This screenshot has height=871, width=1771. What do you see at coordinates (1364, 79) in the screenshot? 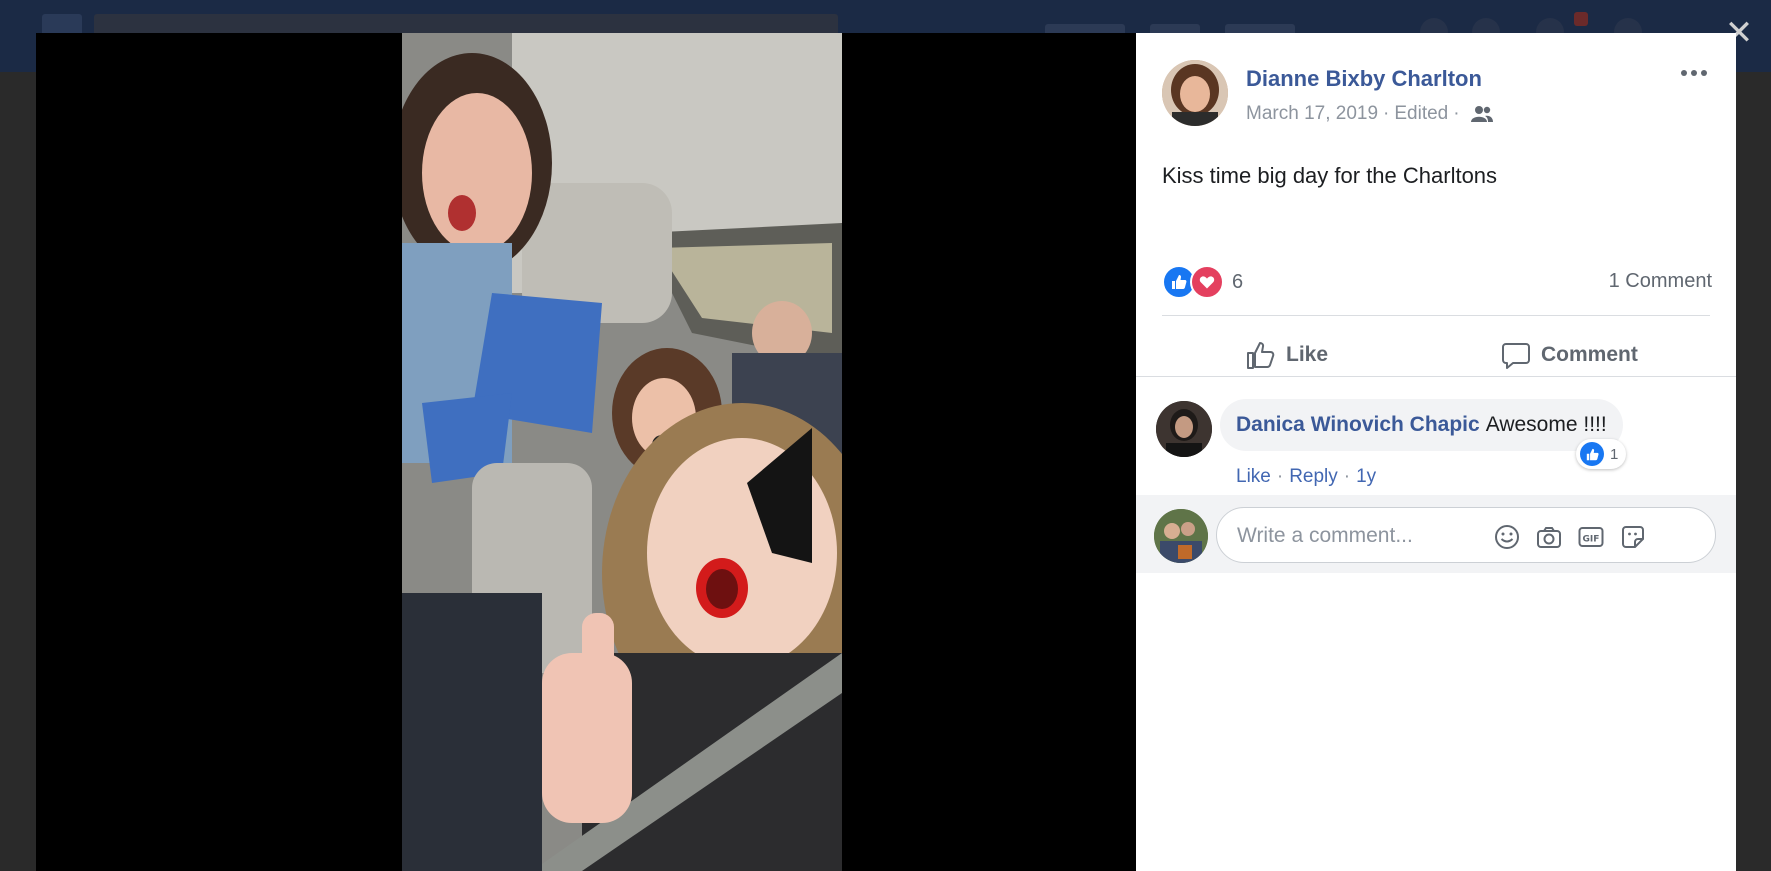
I see `post-author-name: Dianne Bixby Charlton` at bounding box center [1364, 79].